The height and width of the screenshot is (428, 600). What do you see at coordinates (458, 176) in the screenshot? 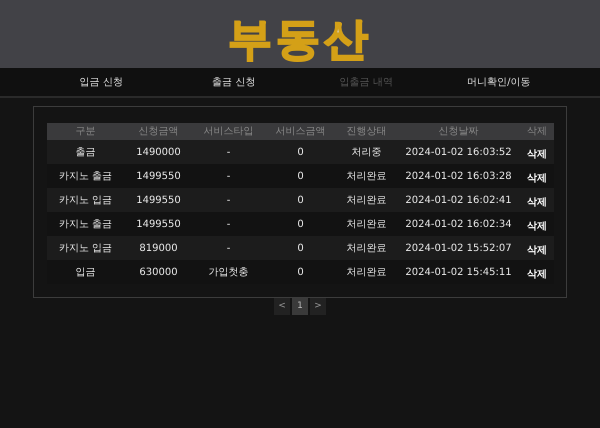
I see `table-cell: 2024-01-02 16:03:28` at bounding box center [458, 176].